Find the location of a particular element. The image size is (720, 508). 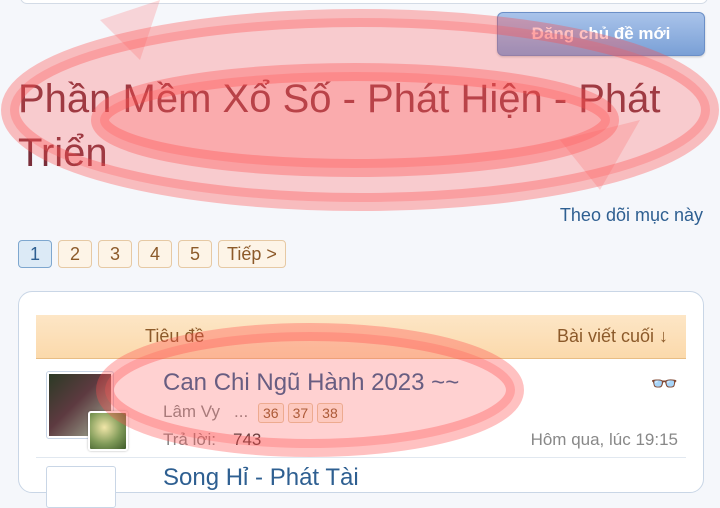

thread-page-37: 37 is located at coordinates (300, 413).